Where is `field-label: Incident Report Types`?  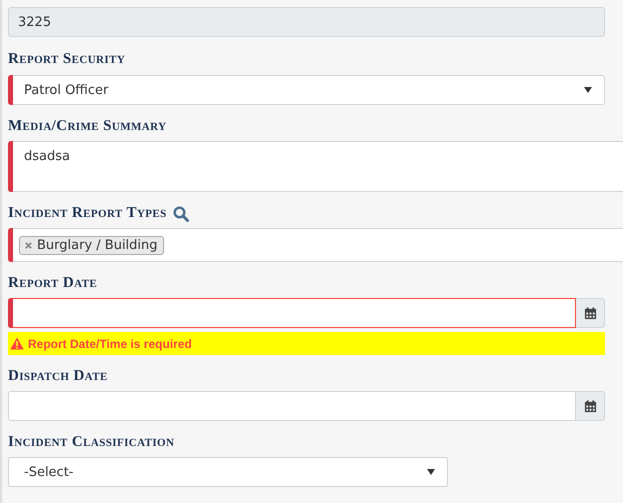
field-label: Incident Report Types is located at coordinates (87, 213).